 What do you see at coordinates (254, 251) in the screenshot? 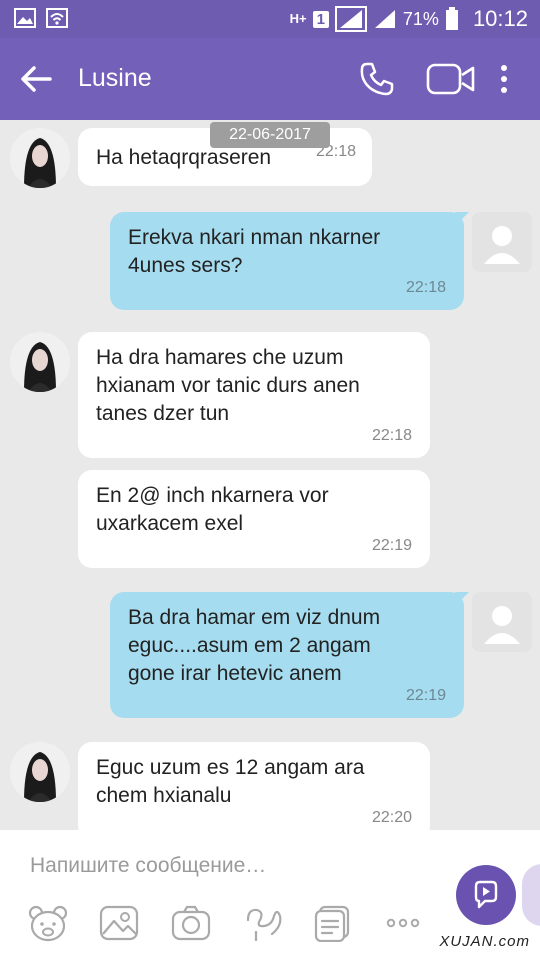
I see `message-text: Erekva nkari nman nkarner 4unes sers?` at bounding box center [254, 251].